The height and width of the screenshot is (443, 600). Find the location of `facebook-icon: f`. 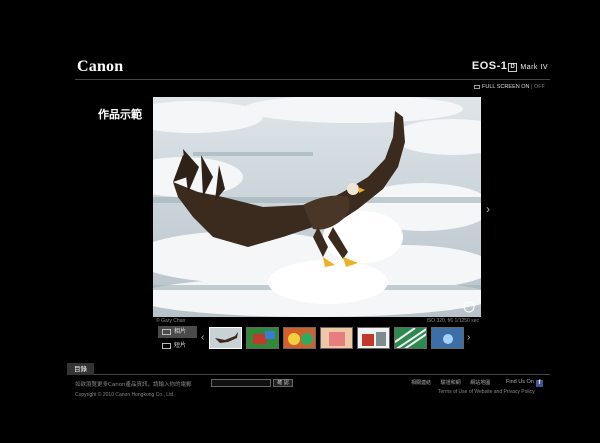

facebook-icon: f is located at coordinates (539, 383).